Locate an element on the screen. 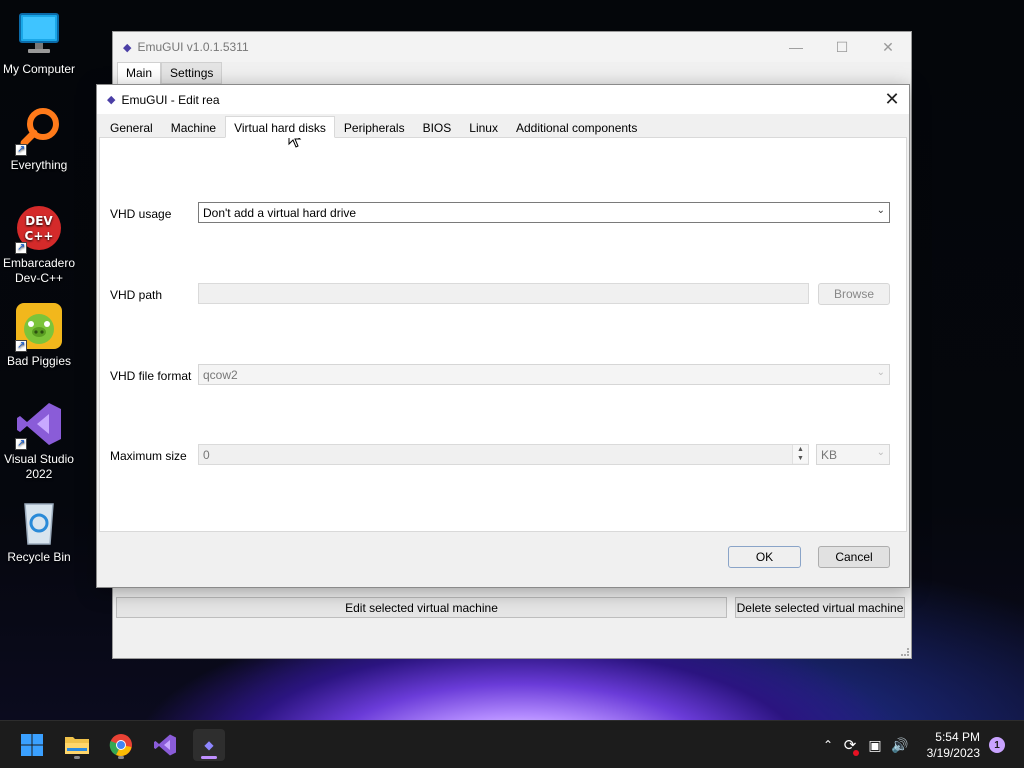 This screenshot has height=768, width=1024. network-icon: ▣ is located at coordinates (875, 745).